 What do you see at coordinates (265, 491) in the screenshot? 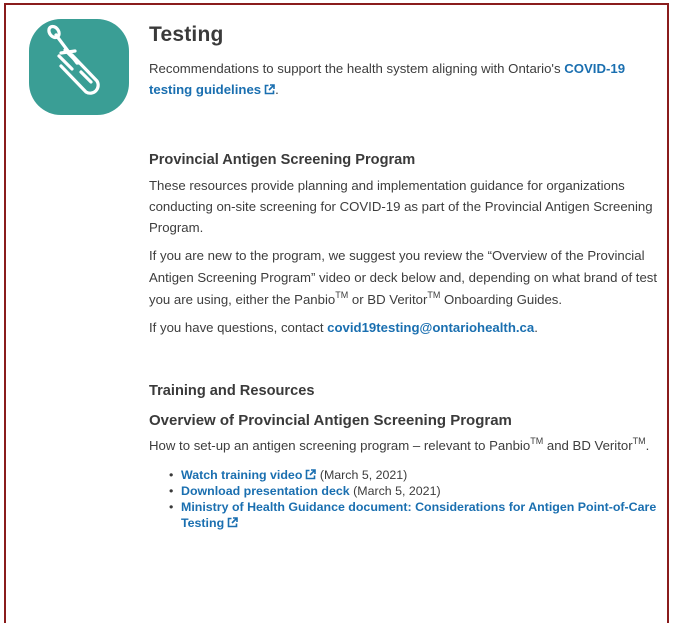
I see `download-presentation-deck-link: Download presentation deck` at bounding box center [265, 491].